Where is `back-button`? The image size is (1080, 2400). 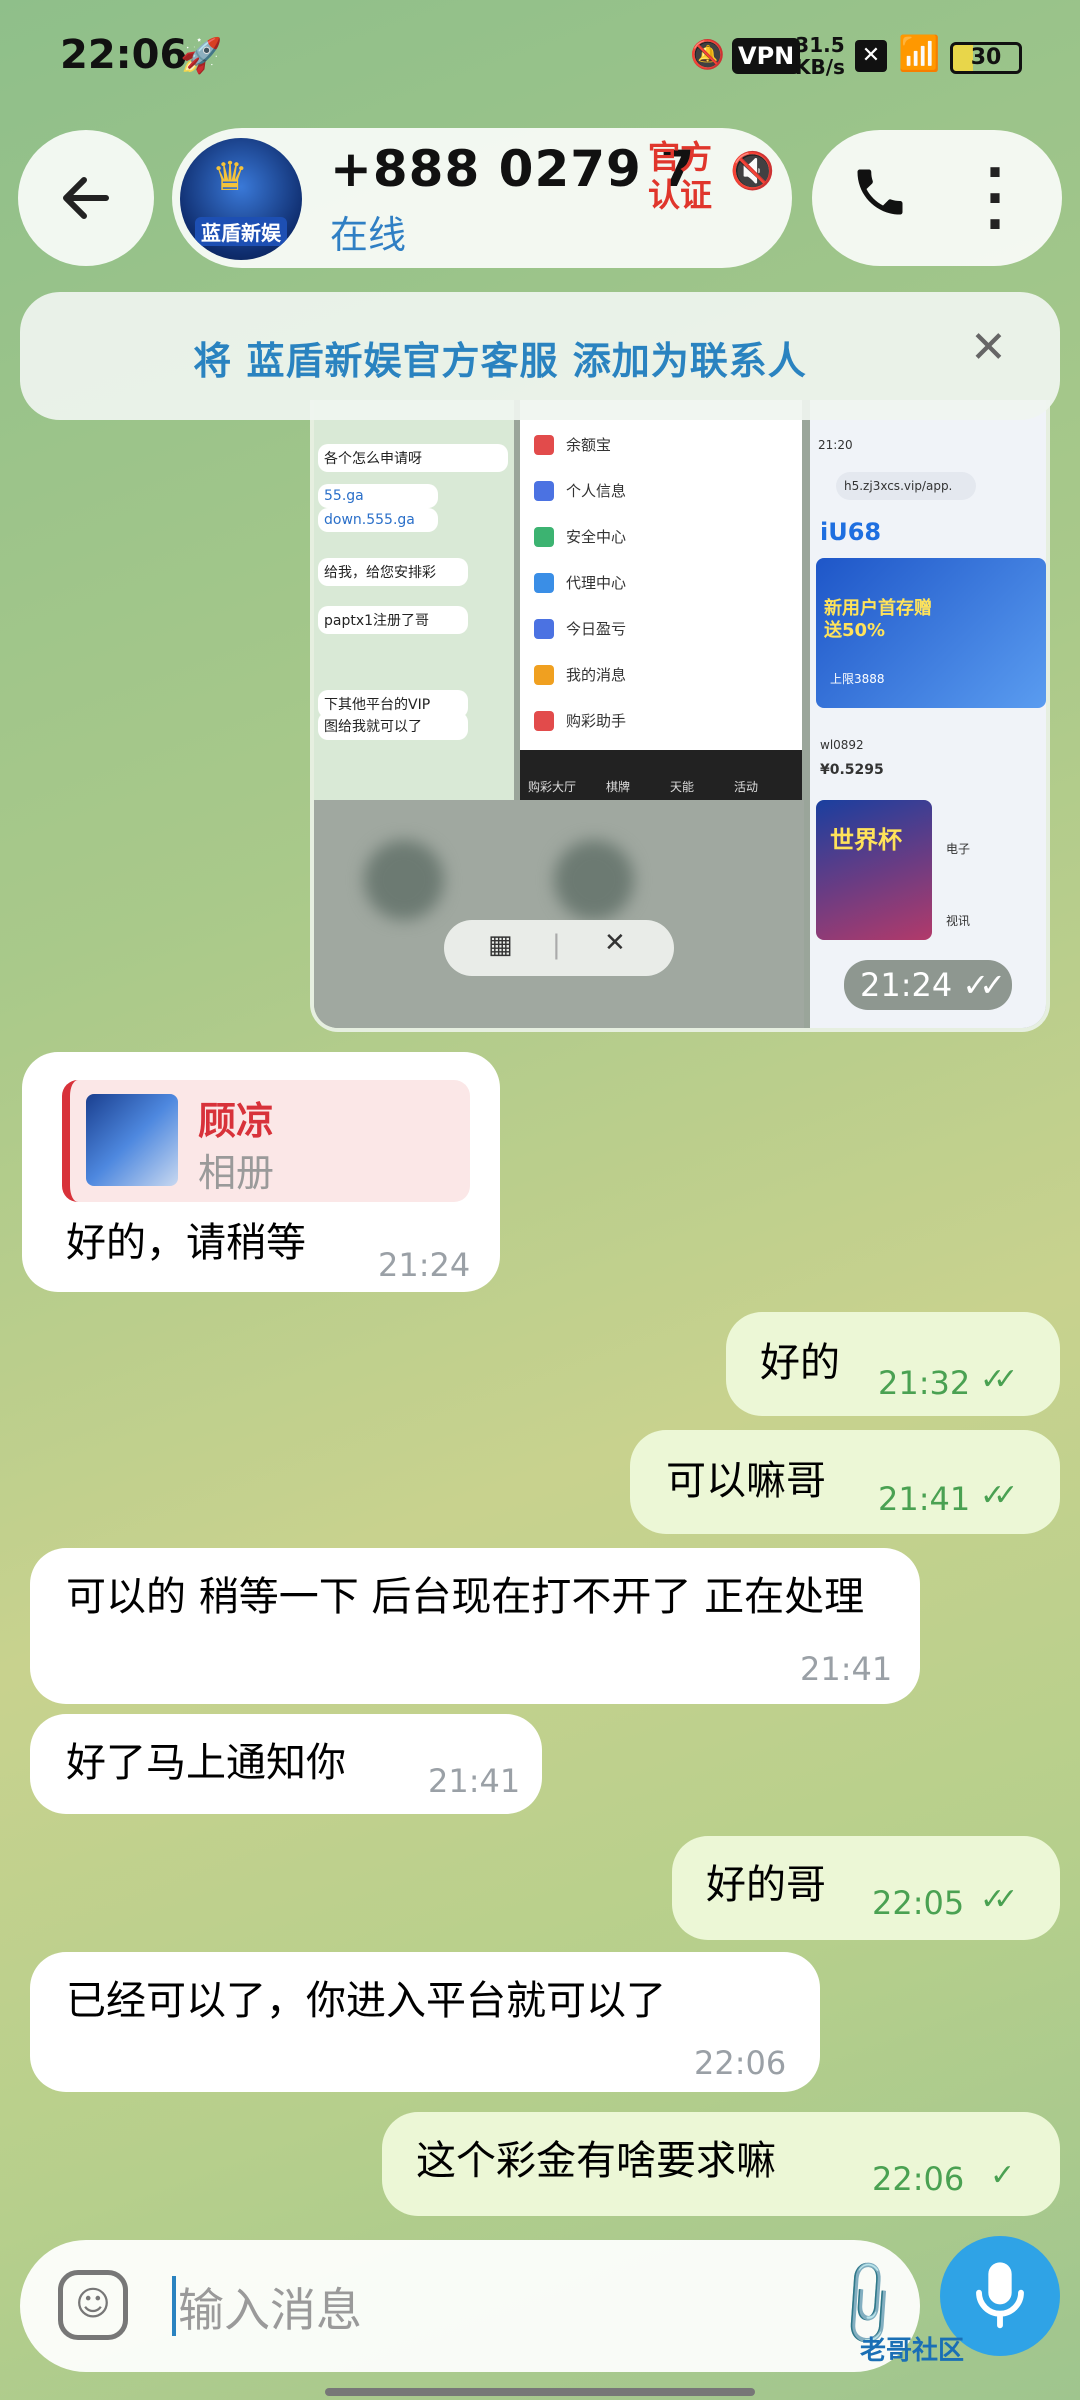
back-button is located at coordinates (86, 198).